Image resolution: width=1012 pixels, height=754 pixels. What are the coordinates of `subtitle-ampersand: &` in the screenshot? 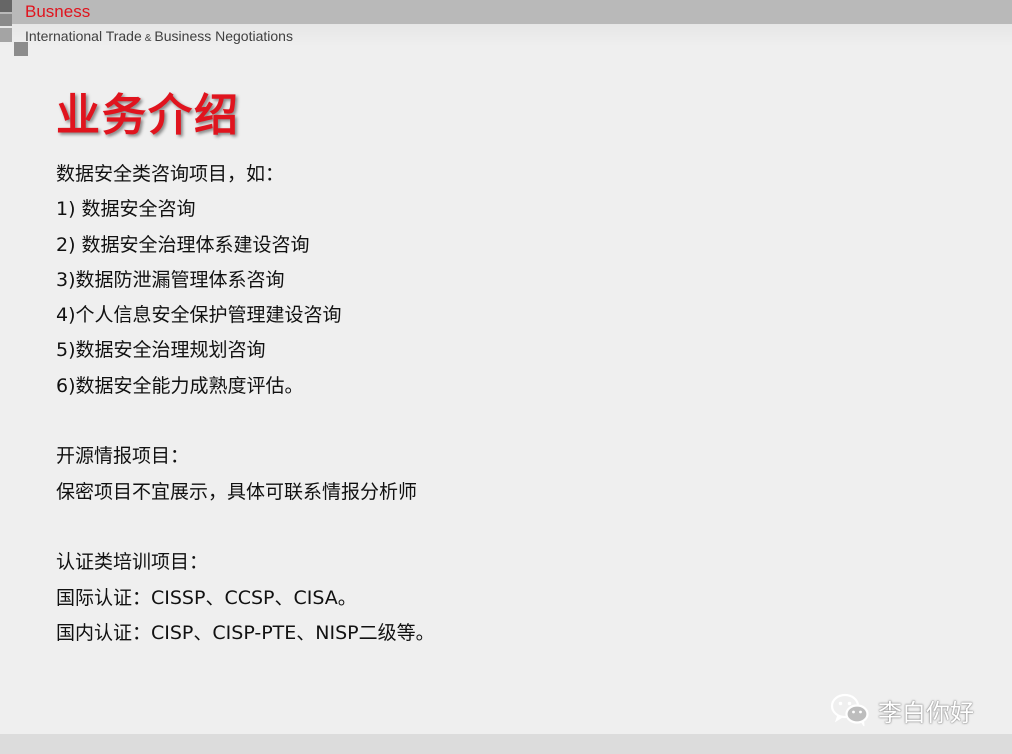 It's located at (148, 38).